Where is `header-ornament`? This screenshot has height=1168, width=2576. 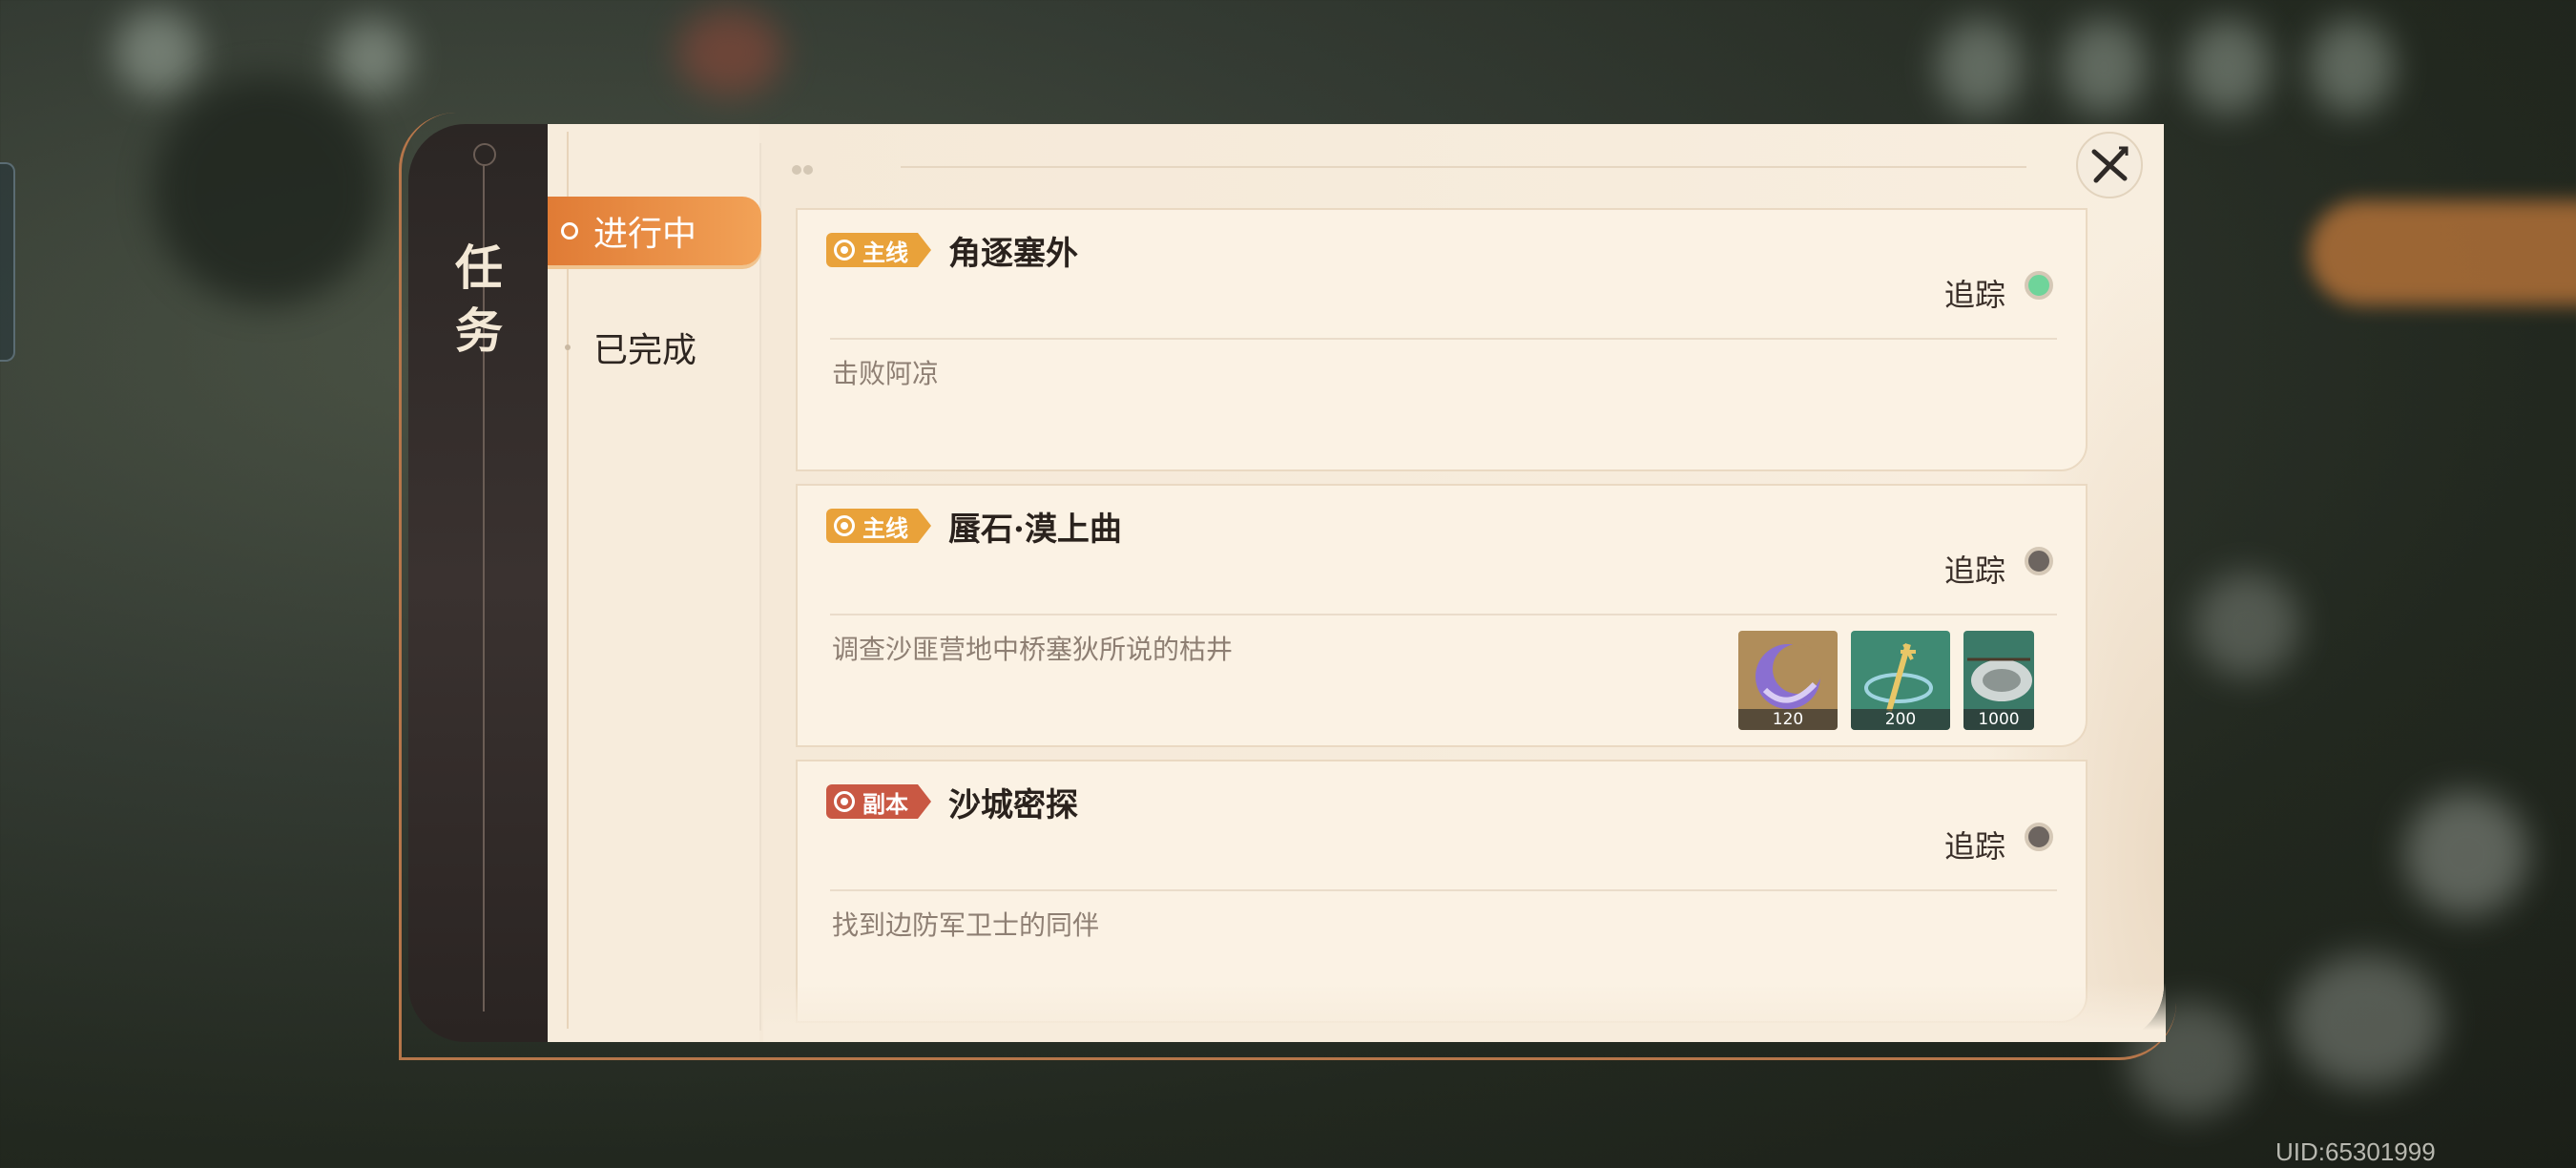 header-ornament is located at coordinates (804, 168).